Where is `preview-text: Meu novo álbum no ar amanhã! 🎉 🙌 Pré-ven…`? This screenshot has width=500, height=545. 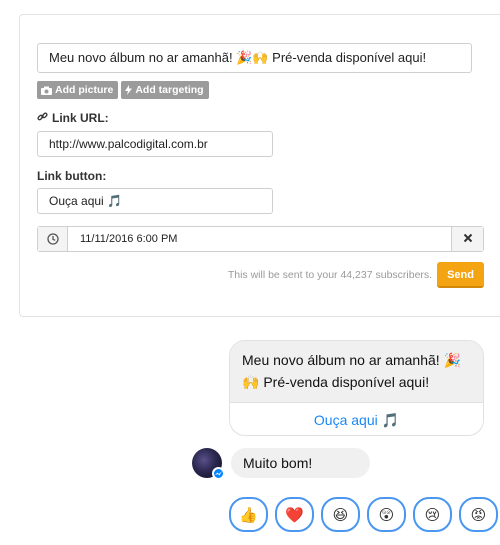
preview-text: Meu novo álbum no ar amanhã! 🎉 🙌 Pré-ven… is located at coordinates (356, 371).